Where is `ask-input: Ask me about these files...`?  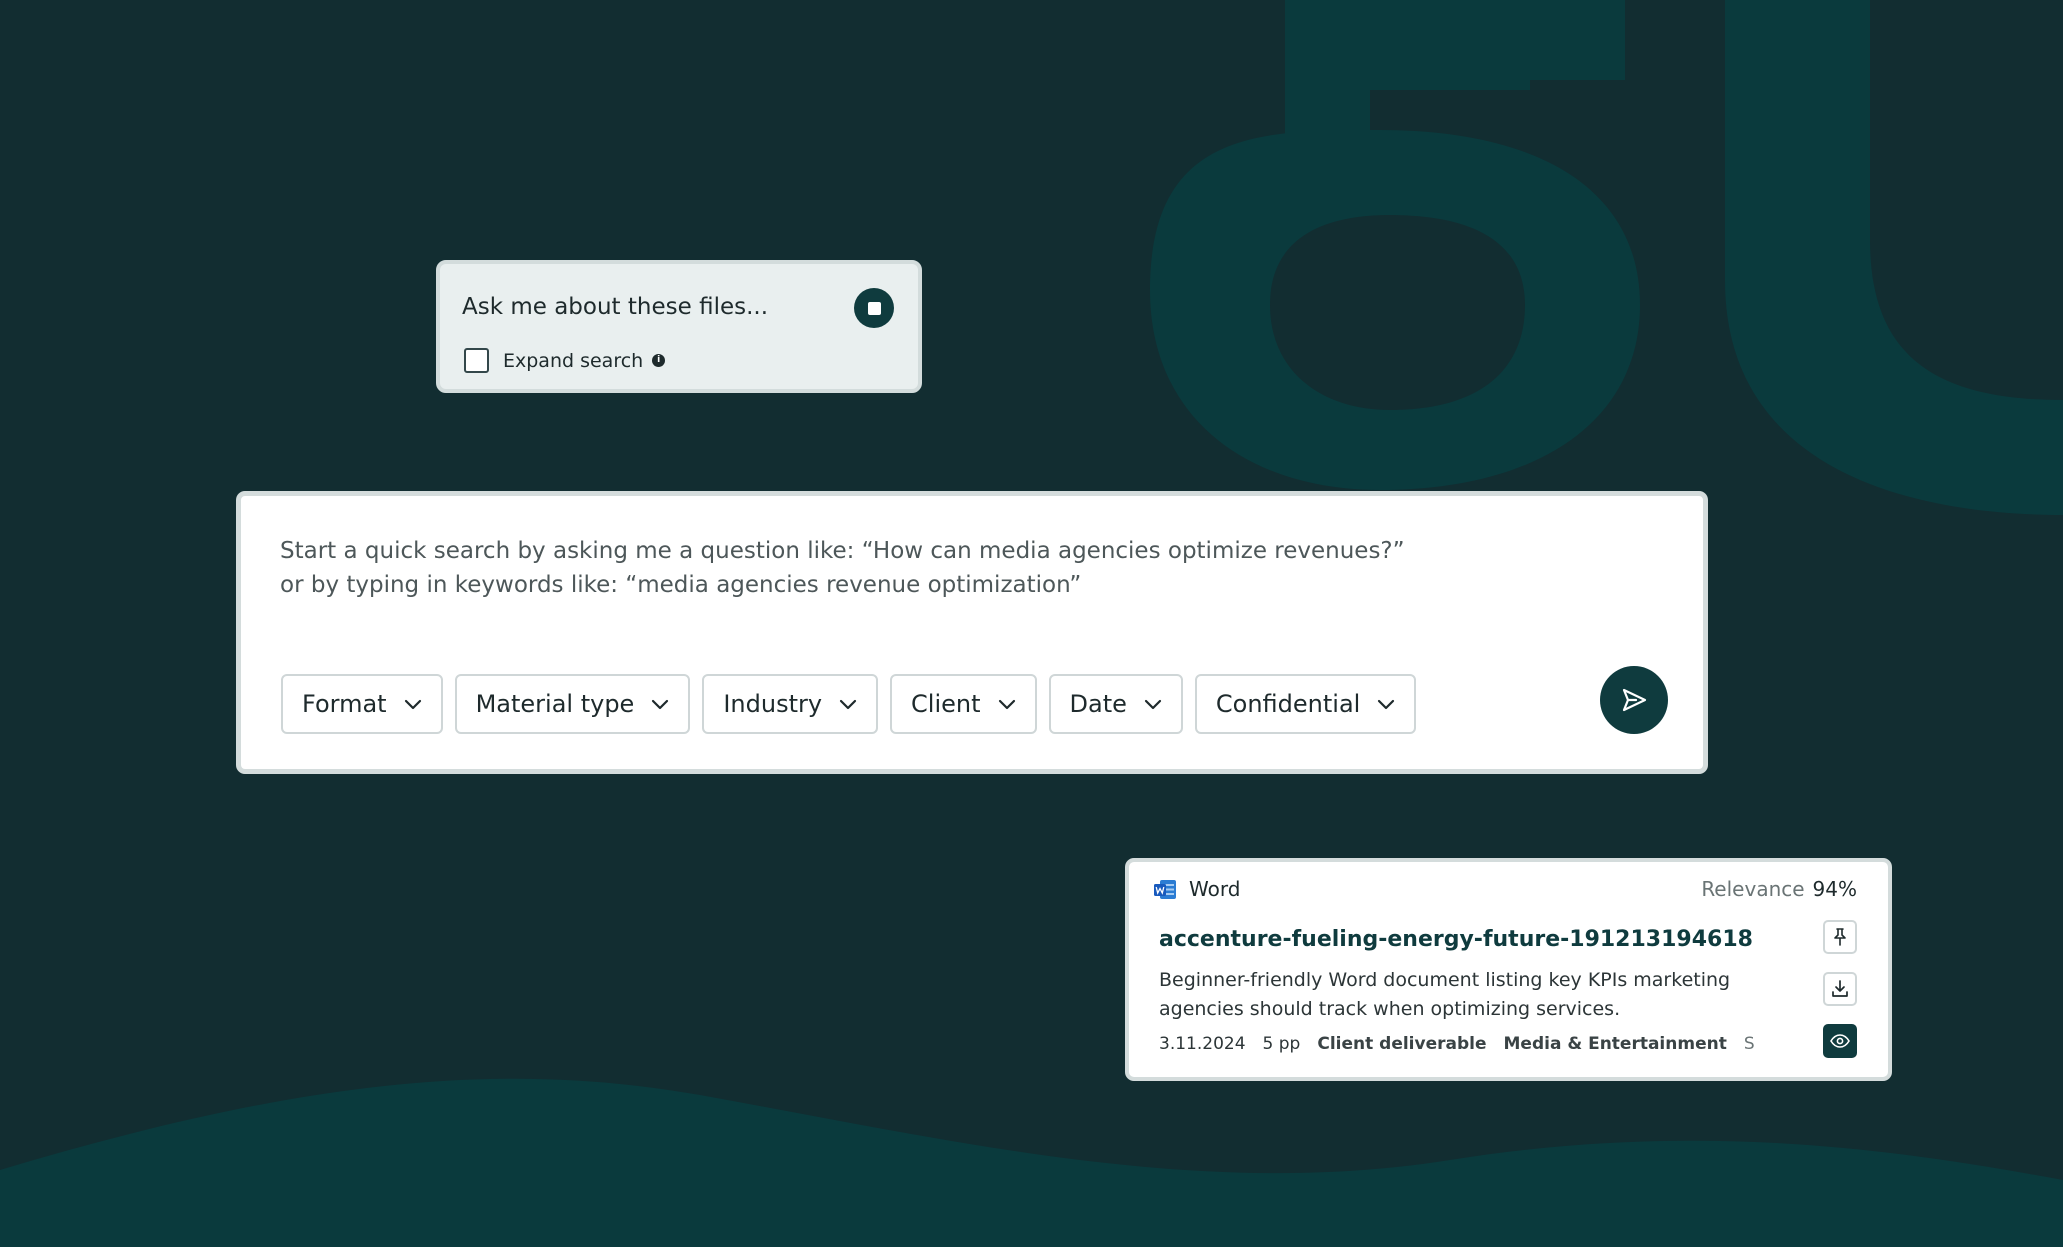
ask-input: Ask me about these files... is located at coordinates (615, 307).